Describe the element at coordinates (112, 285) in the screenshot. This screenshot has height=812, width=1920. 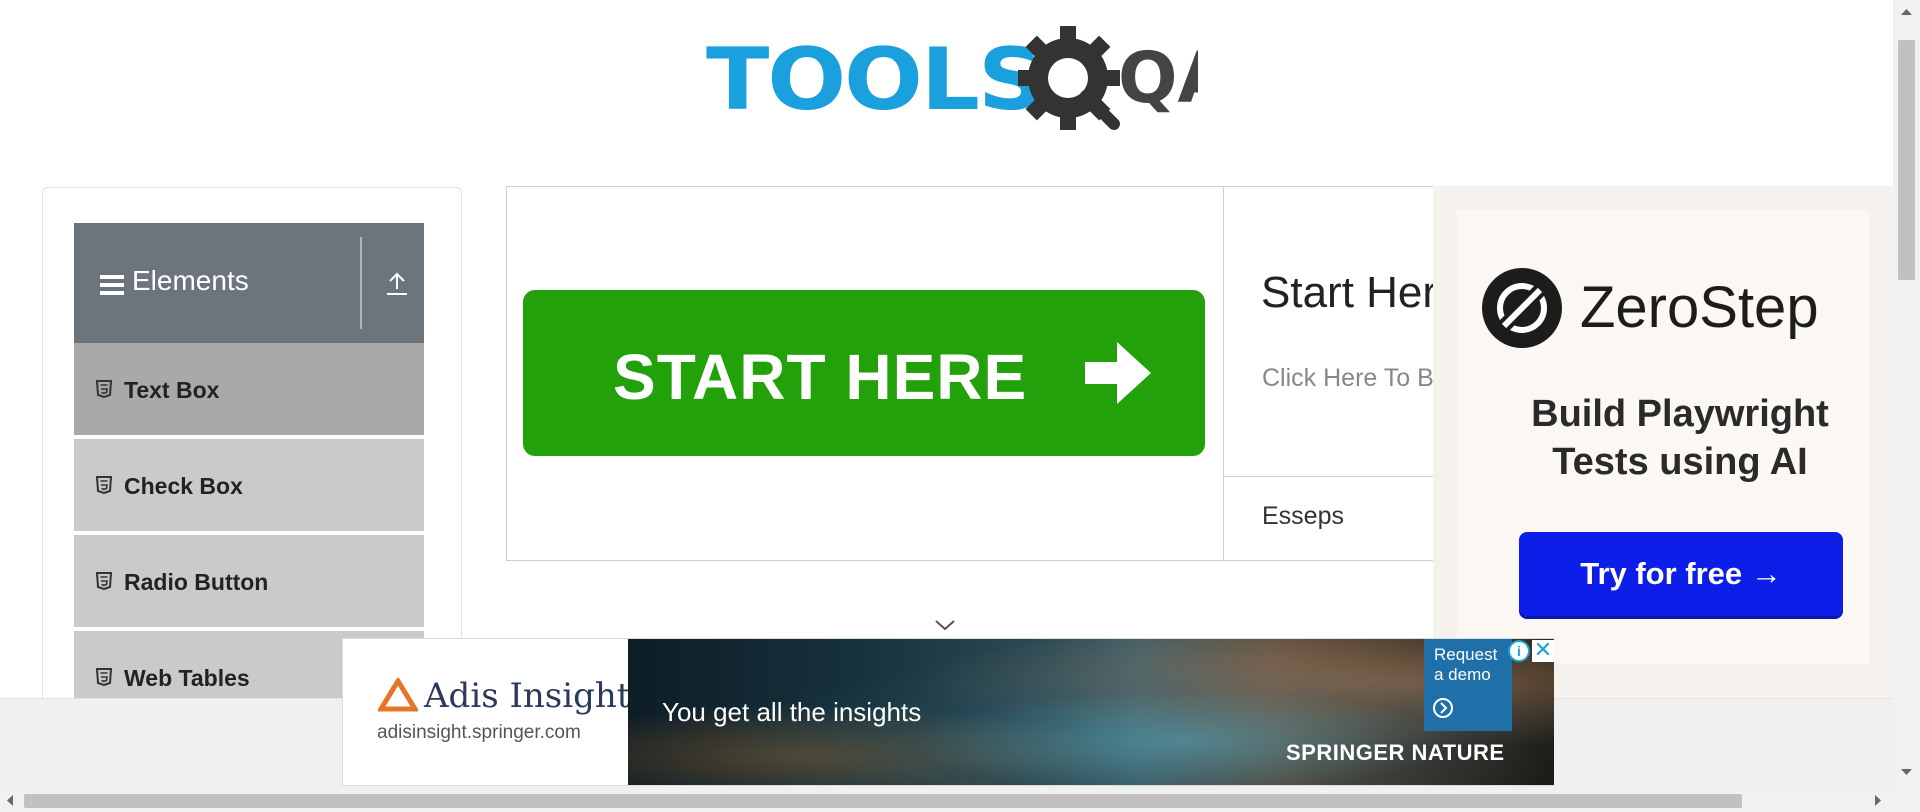
I see `hamburger-icon` at that location.